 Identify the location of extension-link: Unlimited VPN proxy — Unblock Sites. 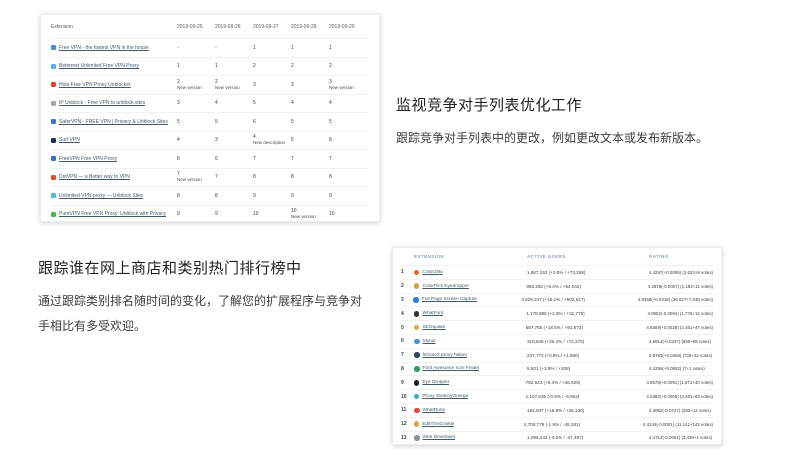
(97, 196).